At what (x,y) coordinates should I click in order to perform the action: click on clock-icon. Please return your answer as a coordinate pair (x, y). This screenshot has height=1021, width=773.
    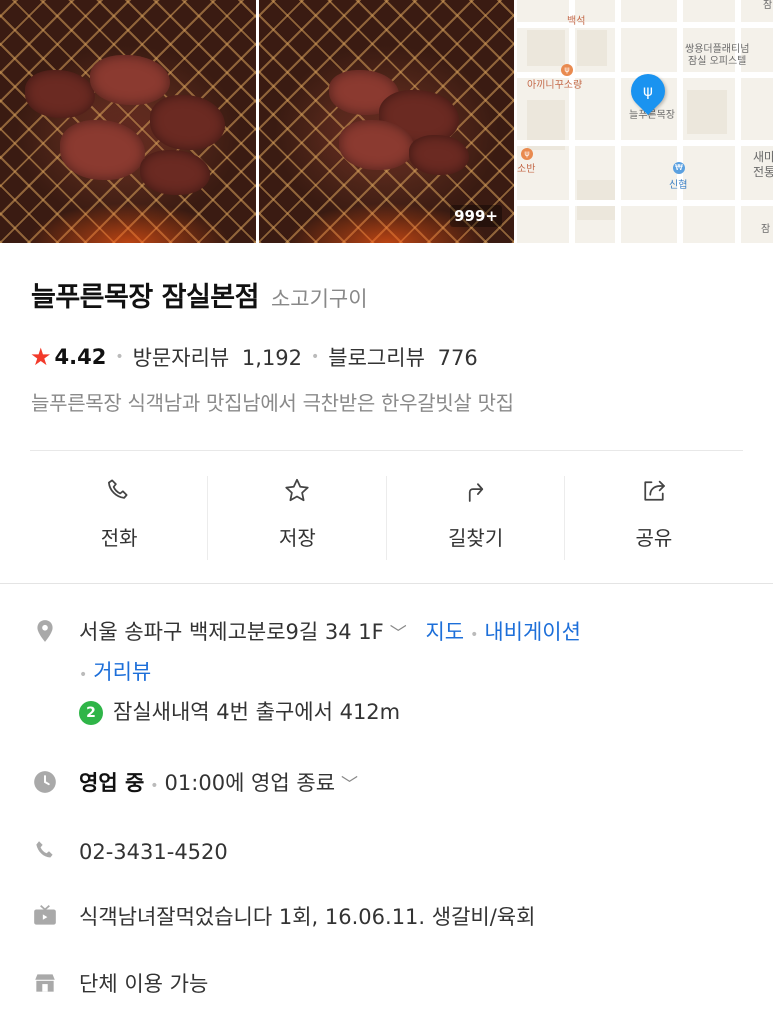
    Looking at the image, I should click on (45, 782).